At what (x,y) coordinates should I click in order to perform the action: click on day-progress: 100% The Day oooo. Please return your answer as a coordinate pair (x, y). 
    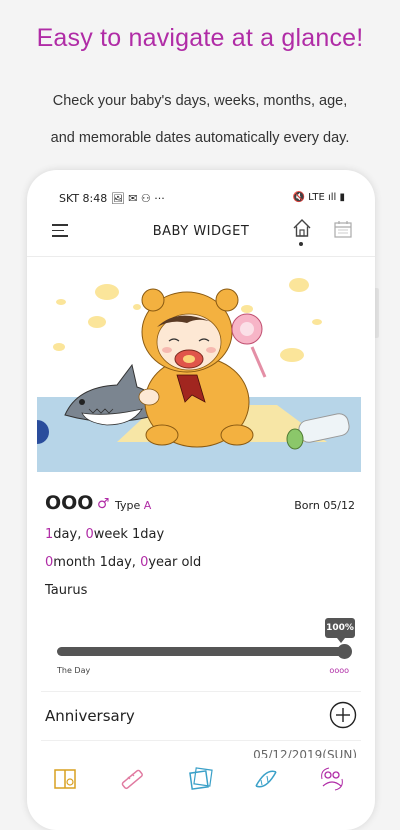
    Looking at the image, I should click on (206, 648).